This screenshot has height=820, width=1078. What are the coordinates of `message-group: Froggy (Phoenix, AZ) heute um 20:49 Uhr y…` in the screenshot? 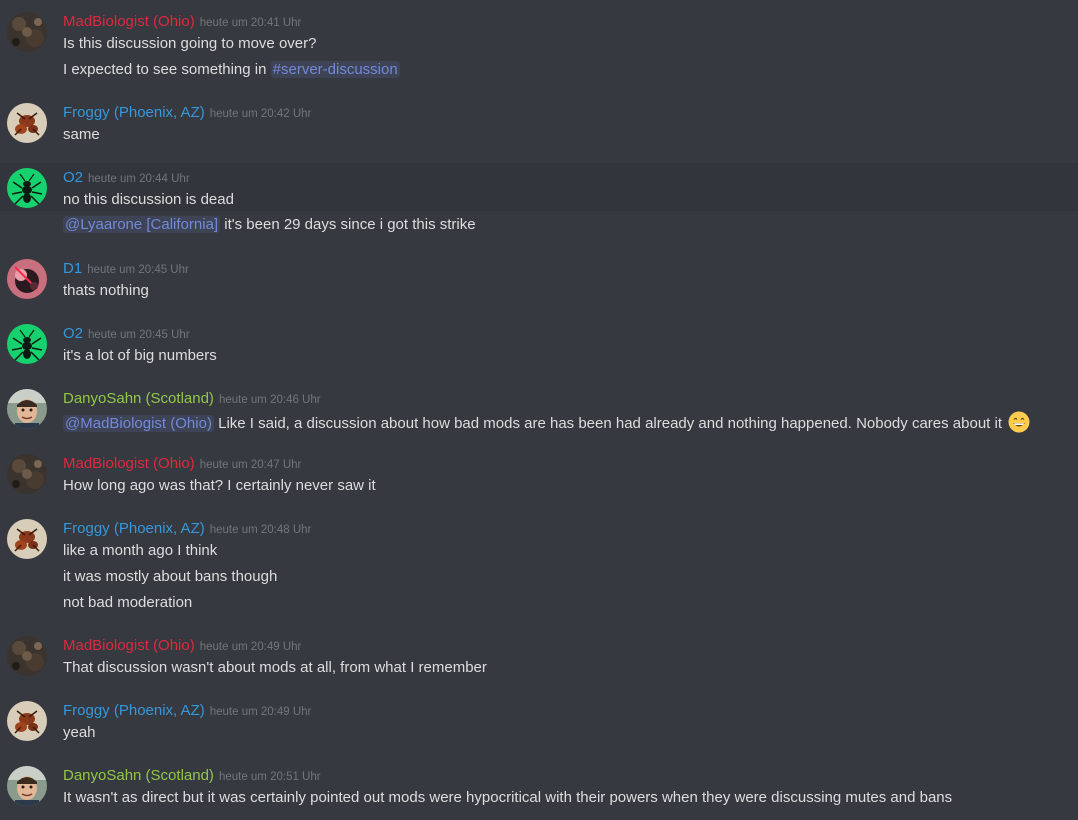 It's located at (539, 721).